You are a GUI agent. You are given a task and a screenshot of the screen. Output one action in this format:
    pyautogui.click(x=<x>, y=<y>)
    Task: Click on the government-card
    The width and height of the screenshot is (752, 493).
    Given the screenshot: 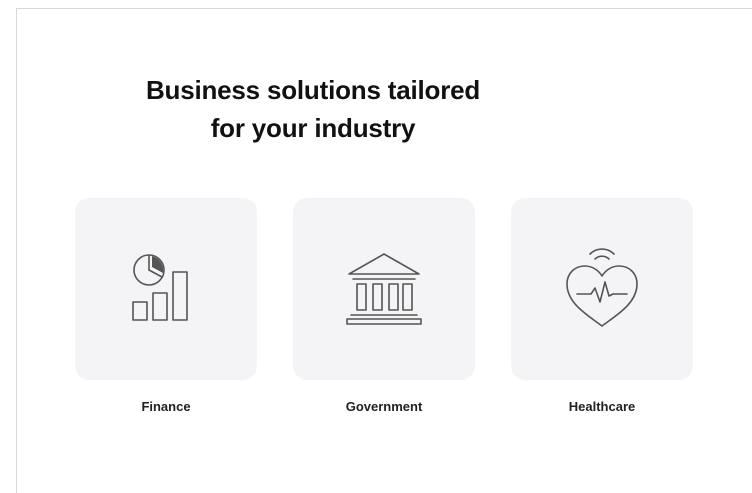 What is the action you would take?
    pyautogui.click(x=384, y=289)
    